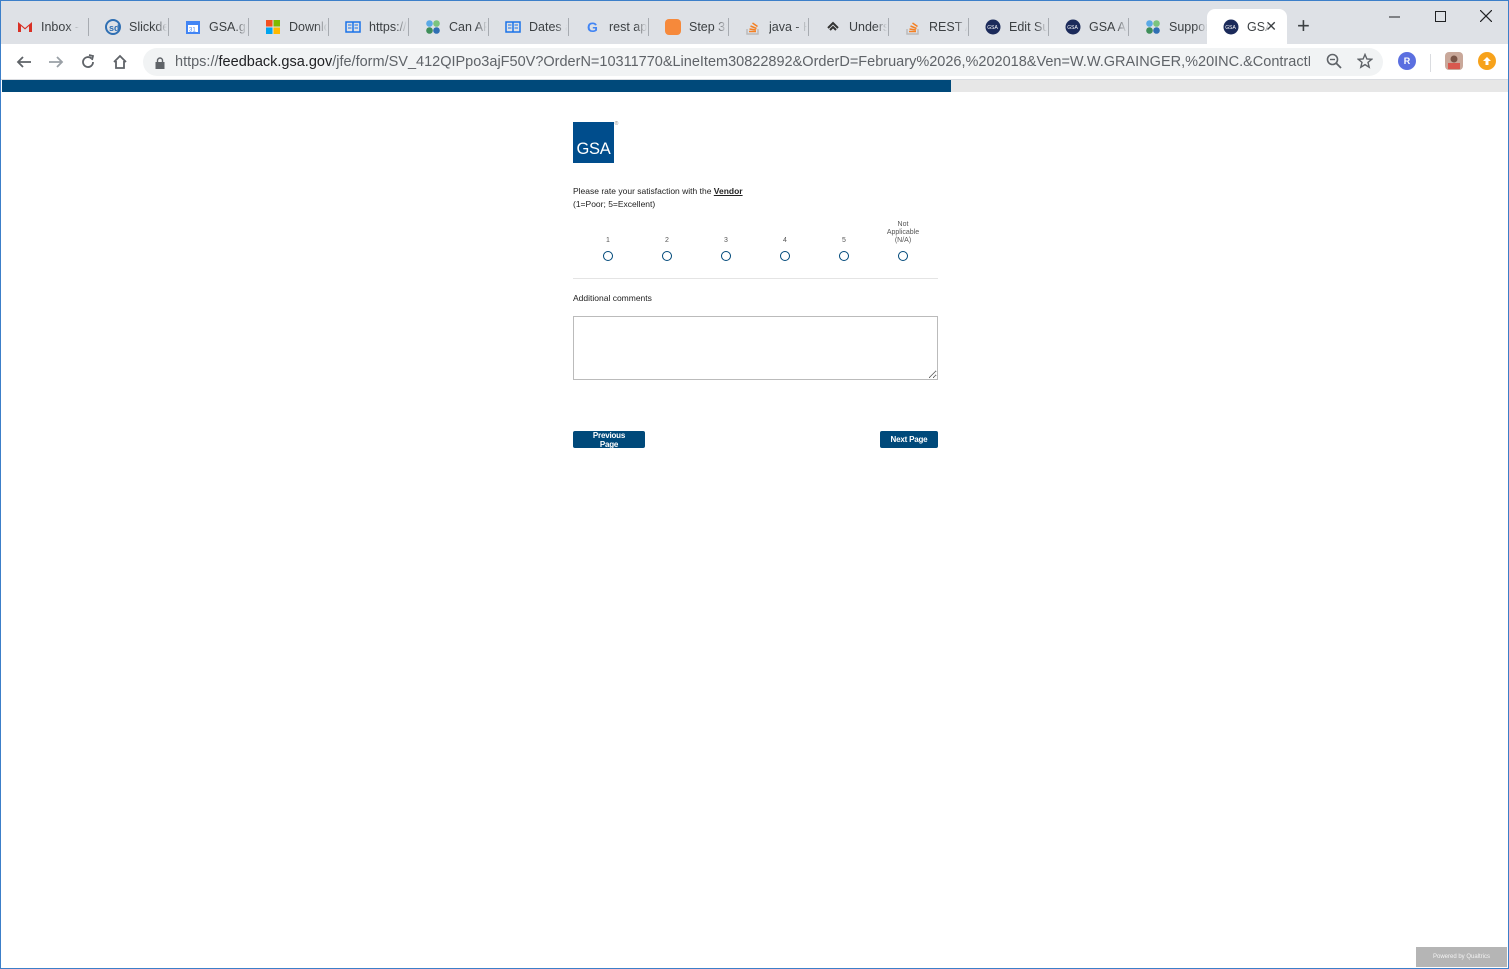 The width and height of the screenshot is (1509, 969). Describe the element at coordinates (129, 26) in the screenshot. I see `tab-slickdeals: sd Slickde` at that location.